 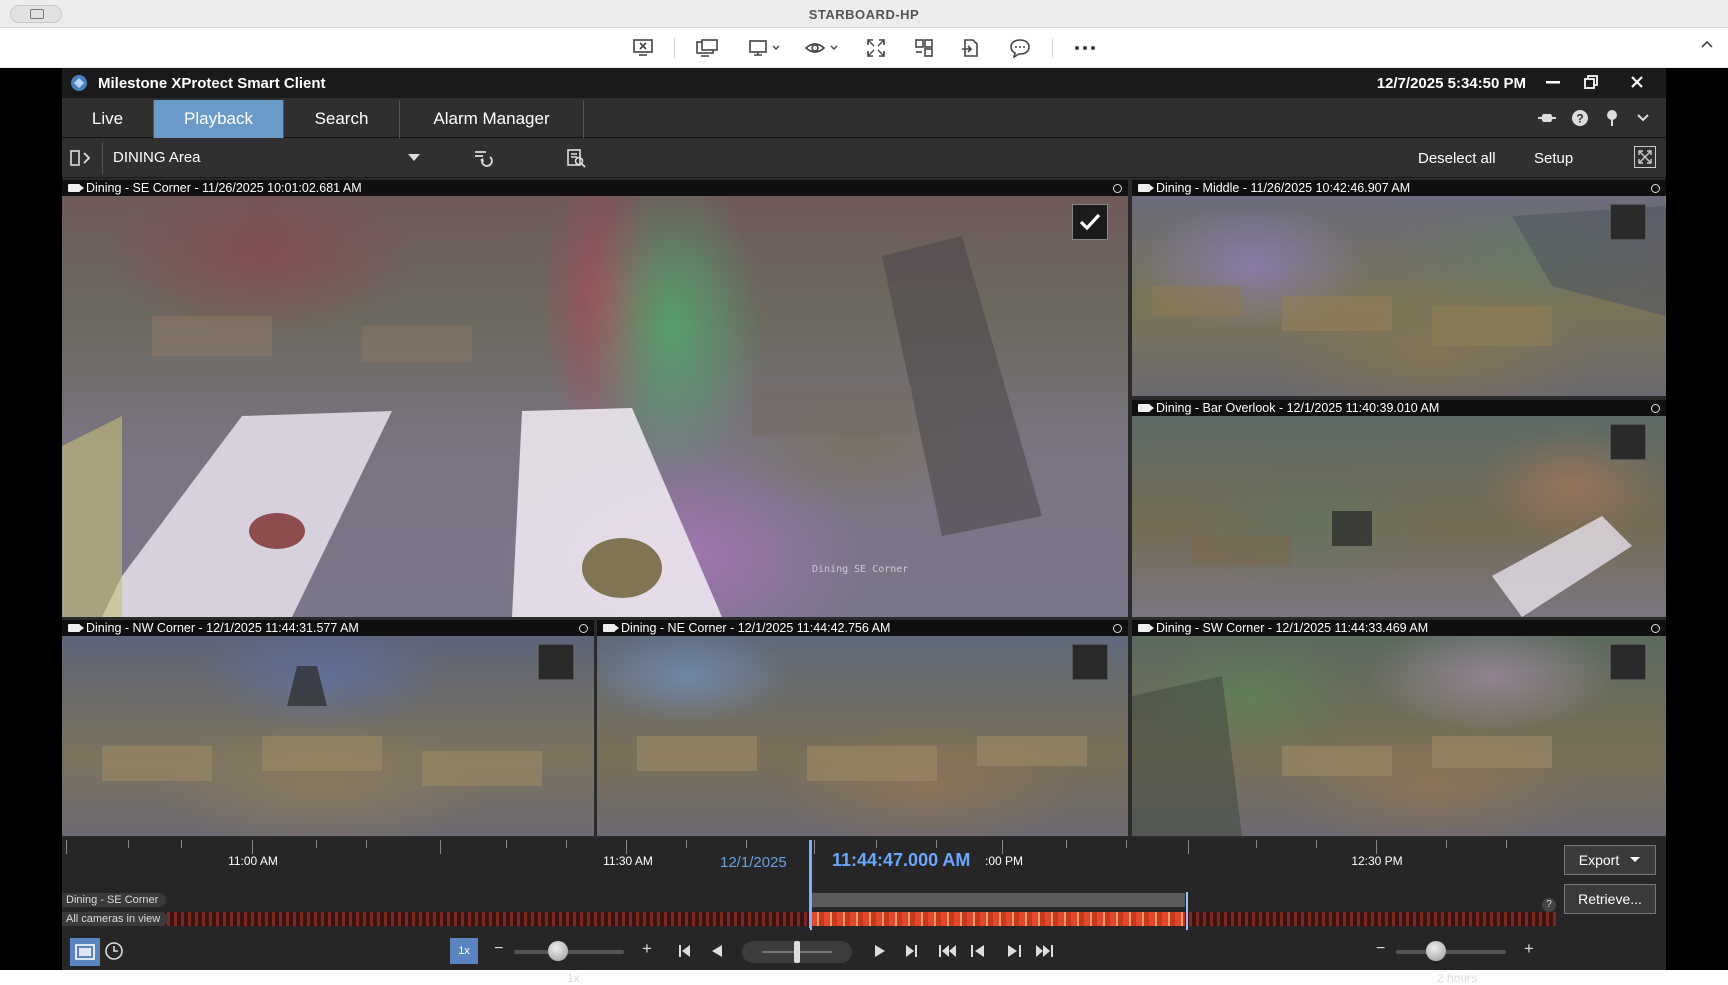 I want to click on jog-handle, so click(x=797, y=952).